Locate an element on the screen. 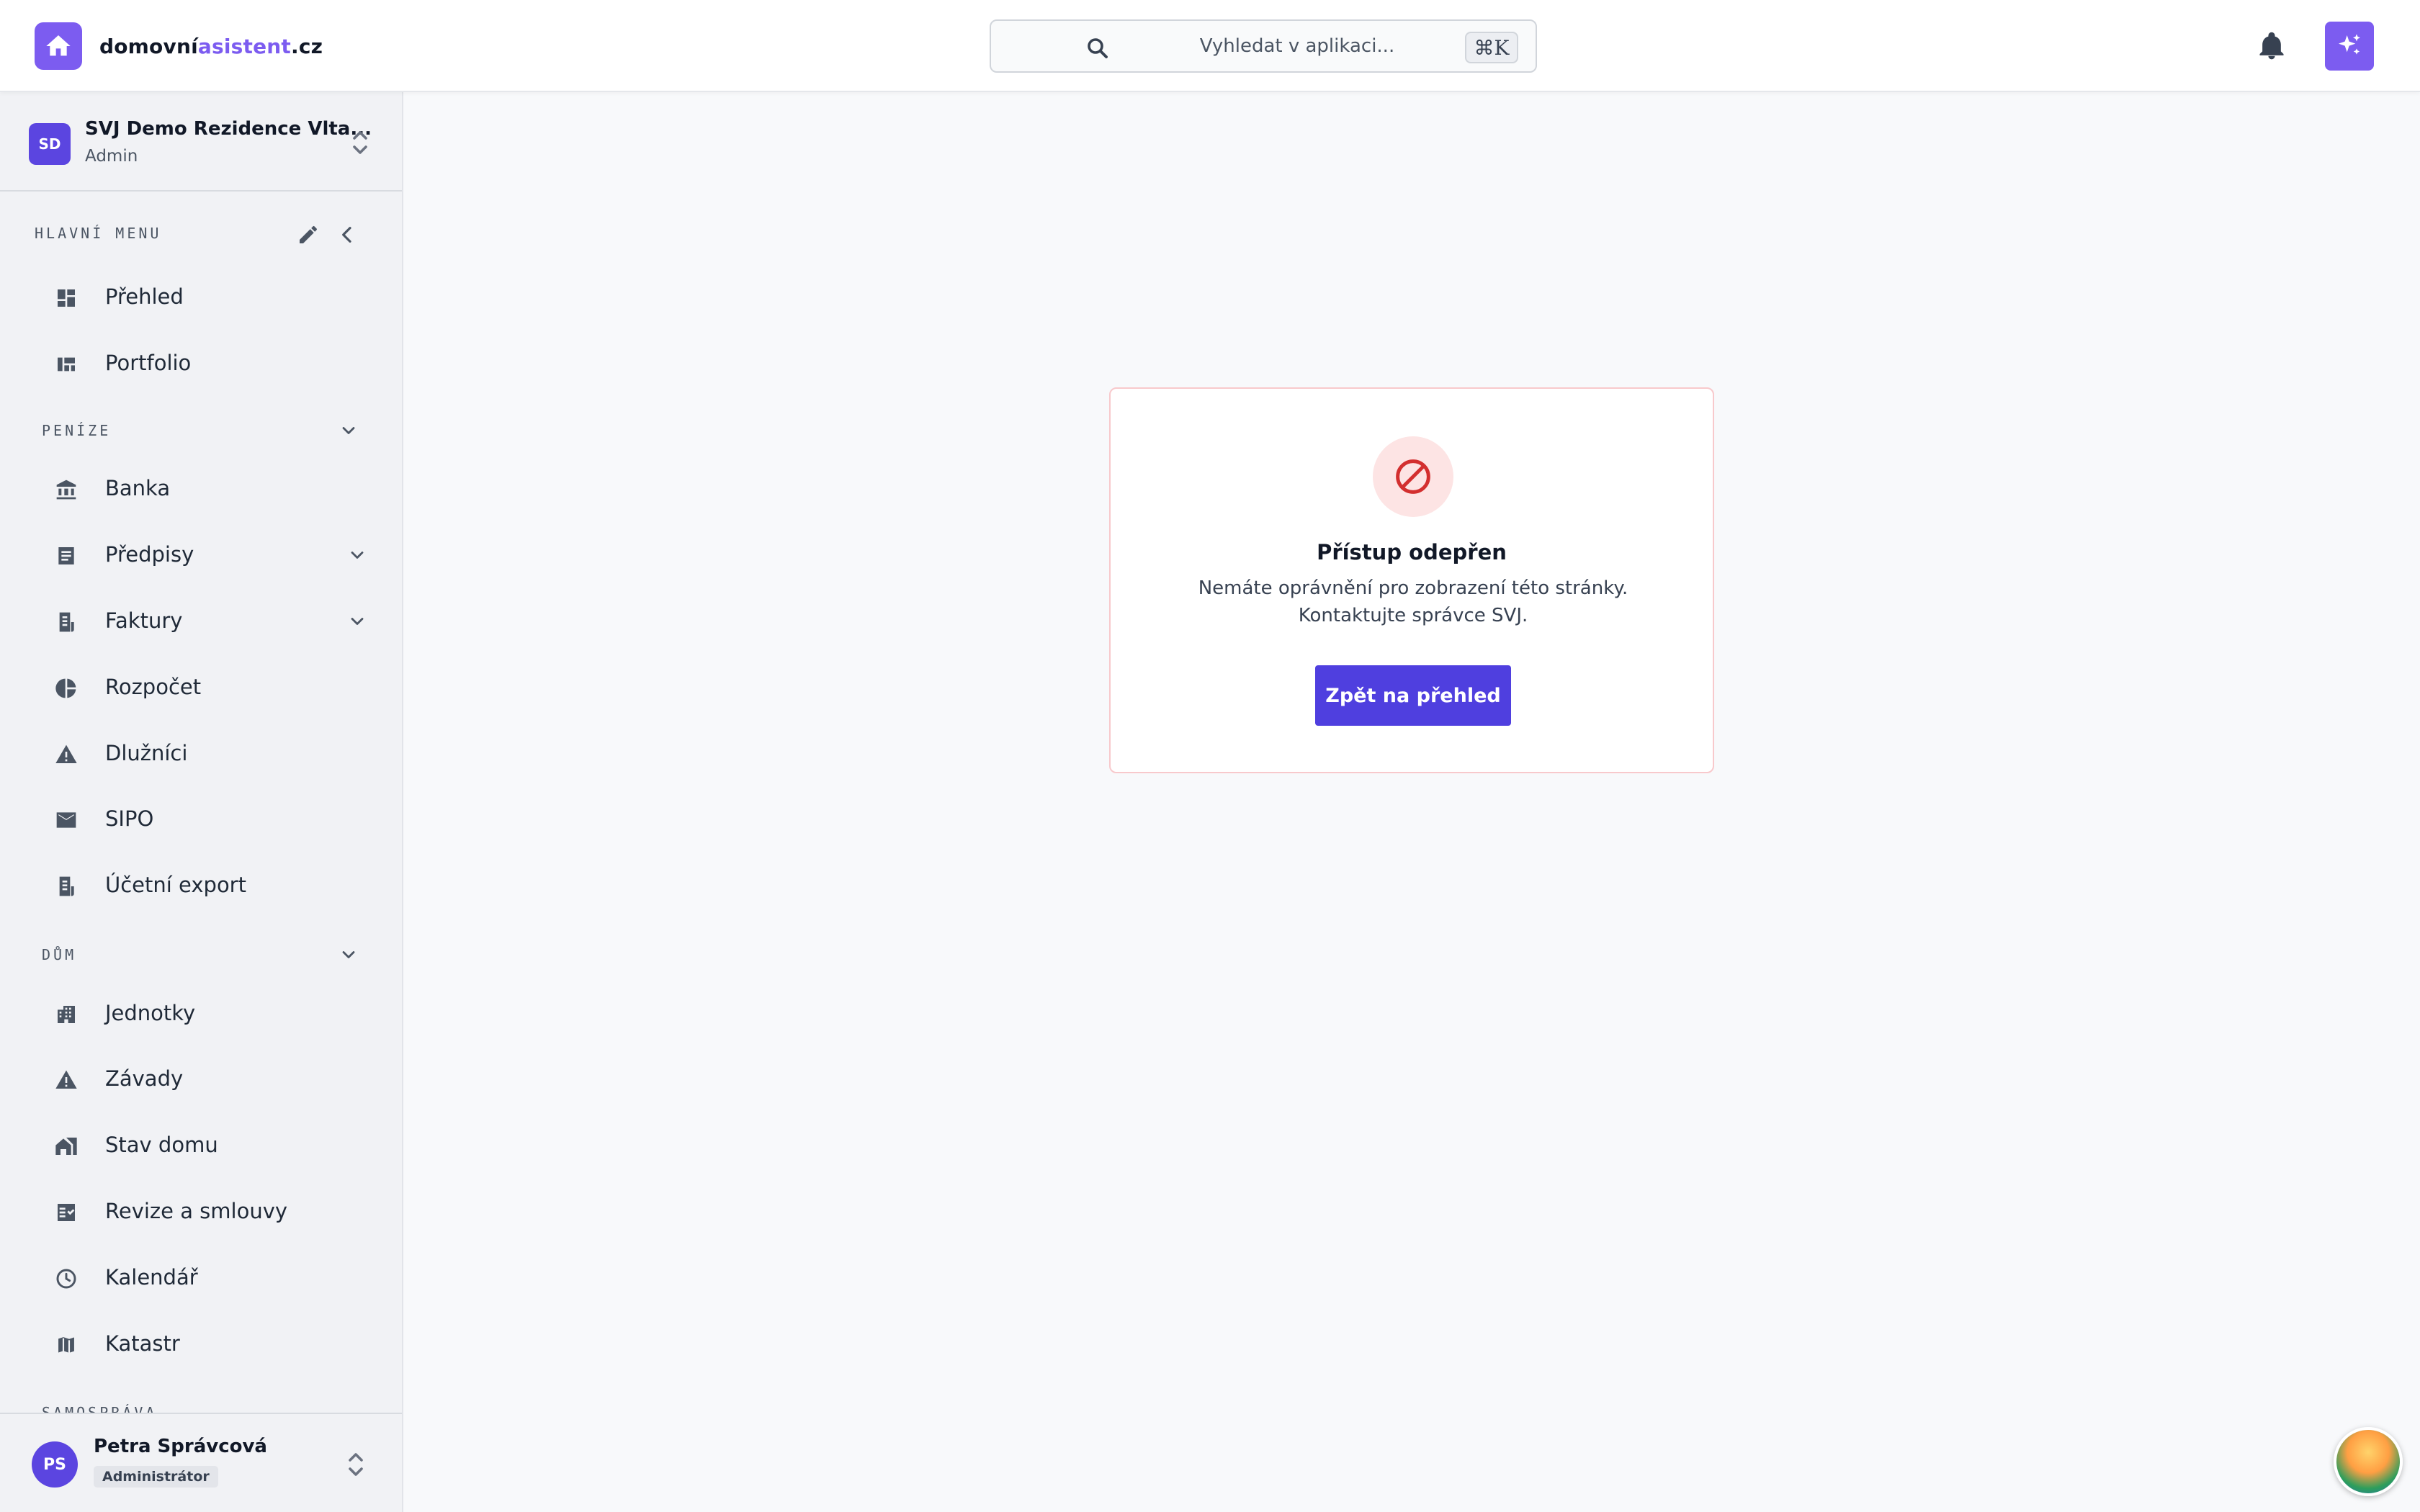 Image resolution: width=2420 pixels, height=1512 pixels. help-widget-button is located at coordinates (2368, 1461).